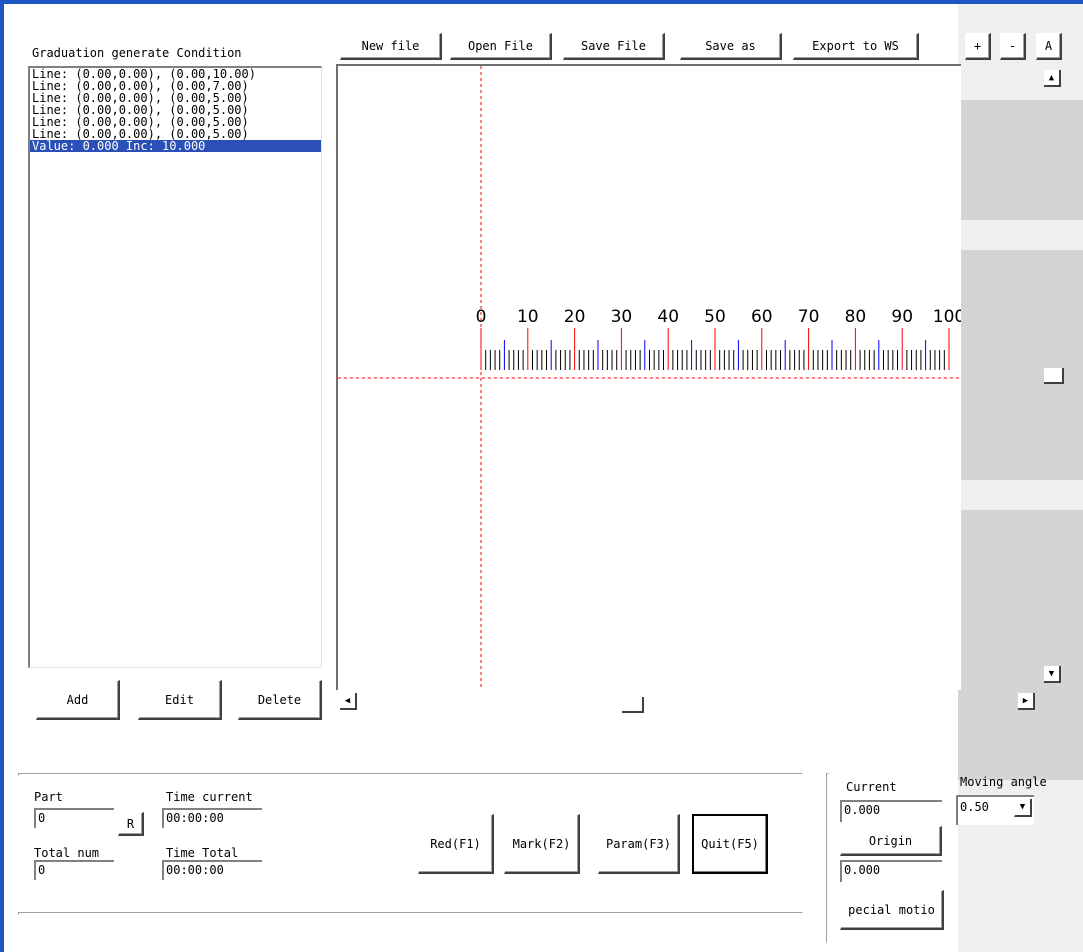 Image resolution: width=1083 pixels, height=952 pixels. I want to click on param-button: Param(F3), so click(639, 844).